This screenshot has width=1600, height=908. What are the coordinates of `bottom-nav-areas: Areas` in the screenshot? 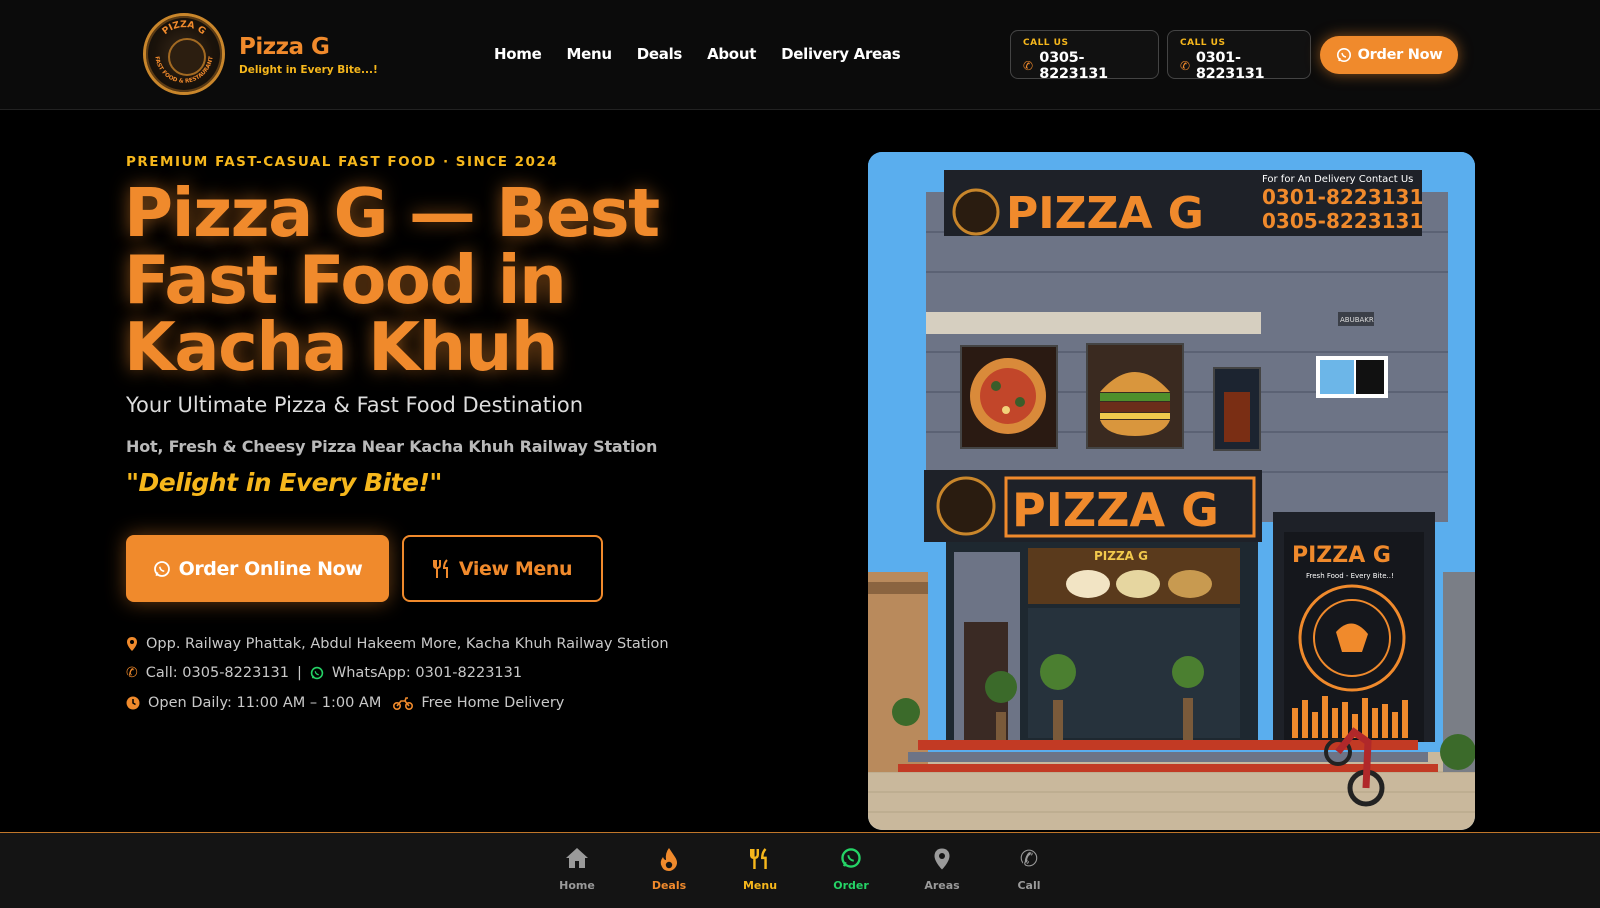 It's located at (942, 869).